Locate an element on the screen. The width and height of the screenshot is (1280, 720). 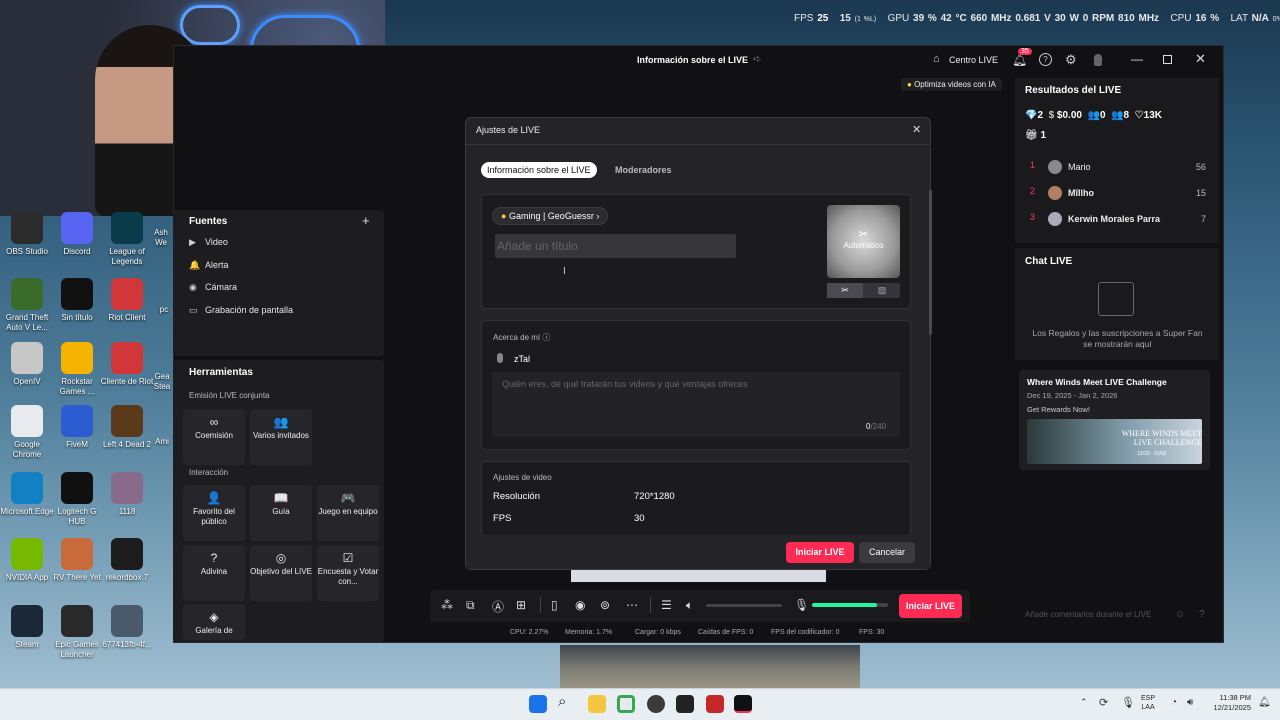
ranking-row: 1 Mario 56 is located at coordinates (1118, 168).